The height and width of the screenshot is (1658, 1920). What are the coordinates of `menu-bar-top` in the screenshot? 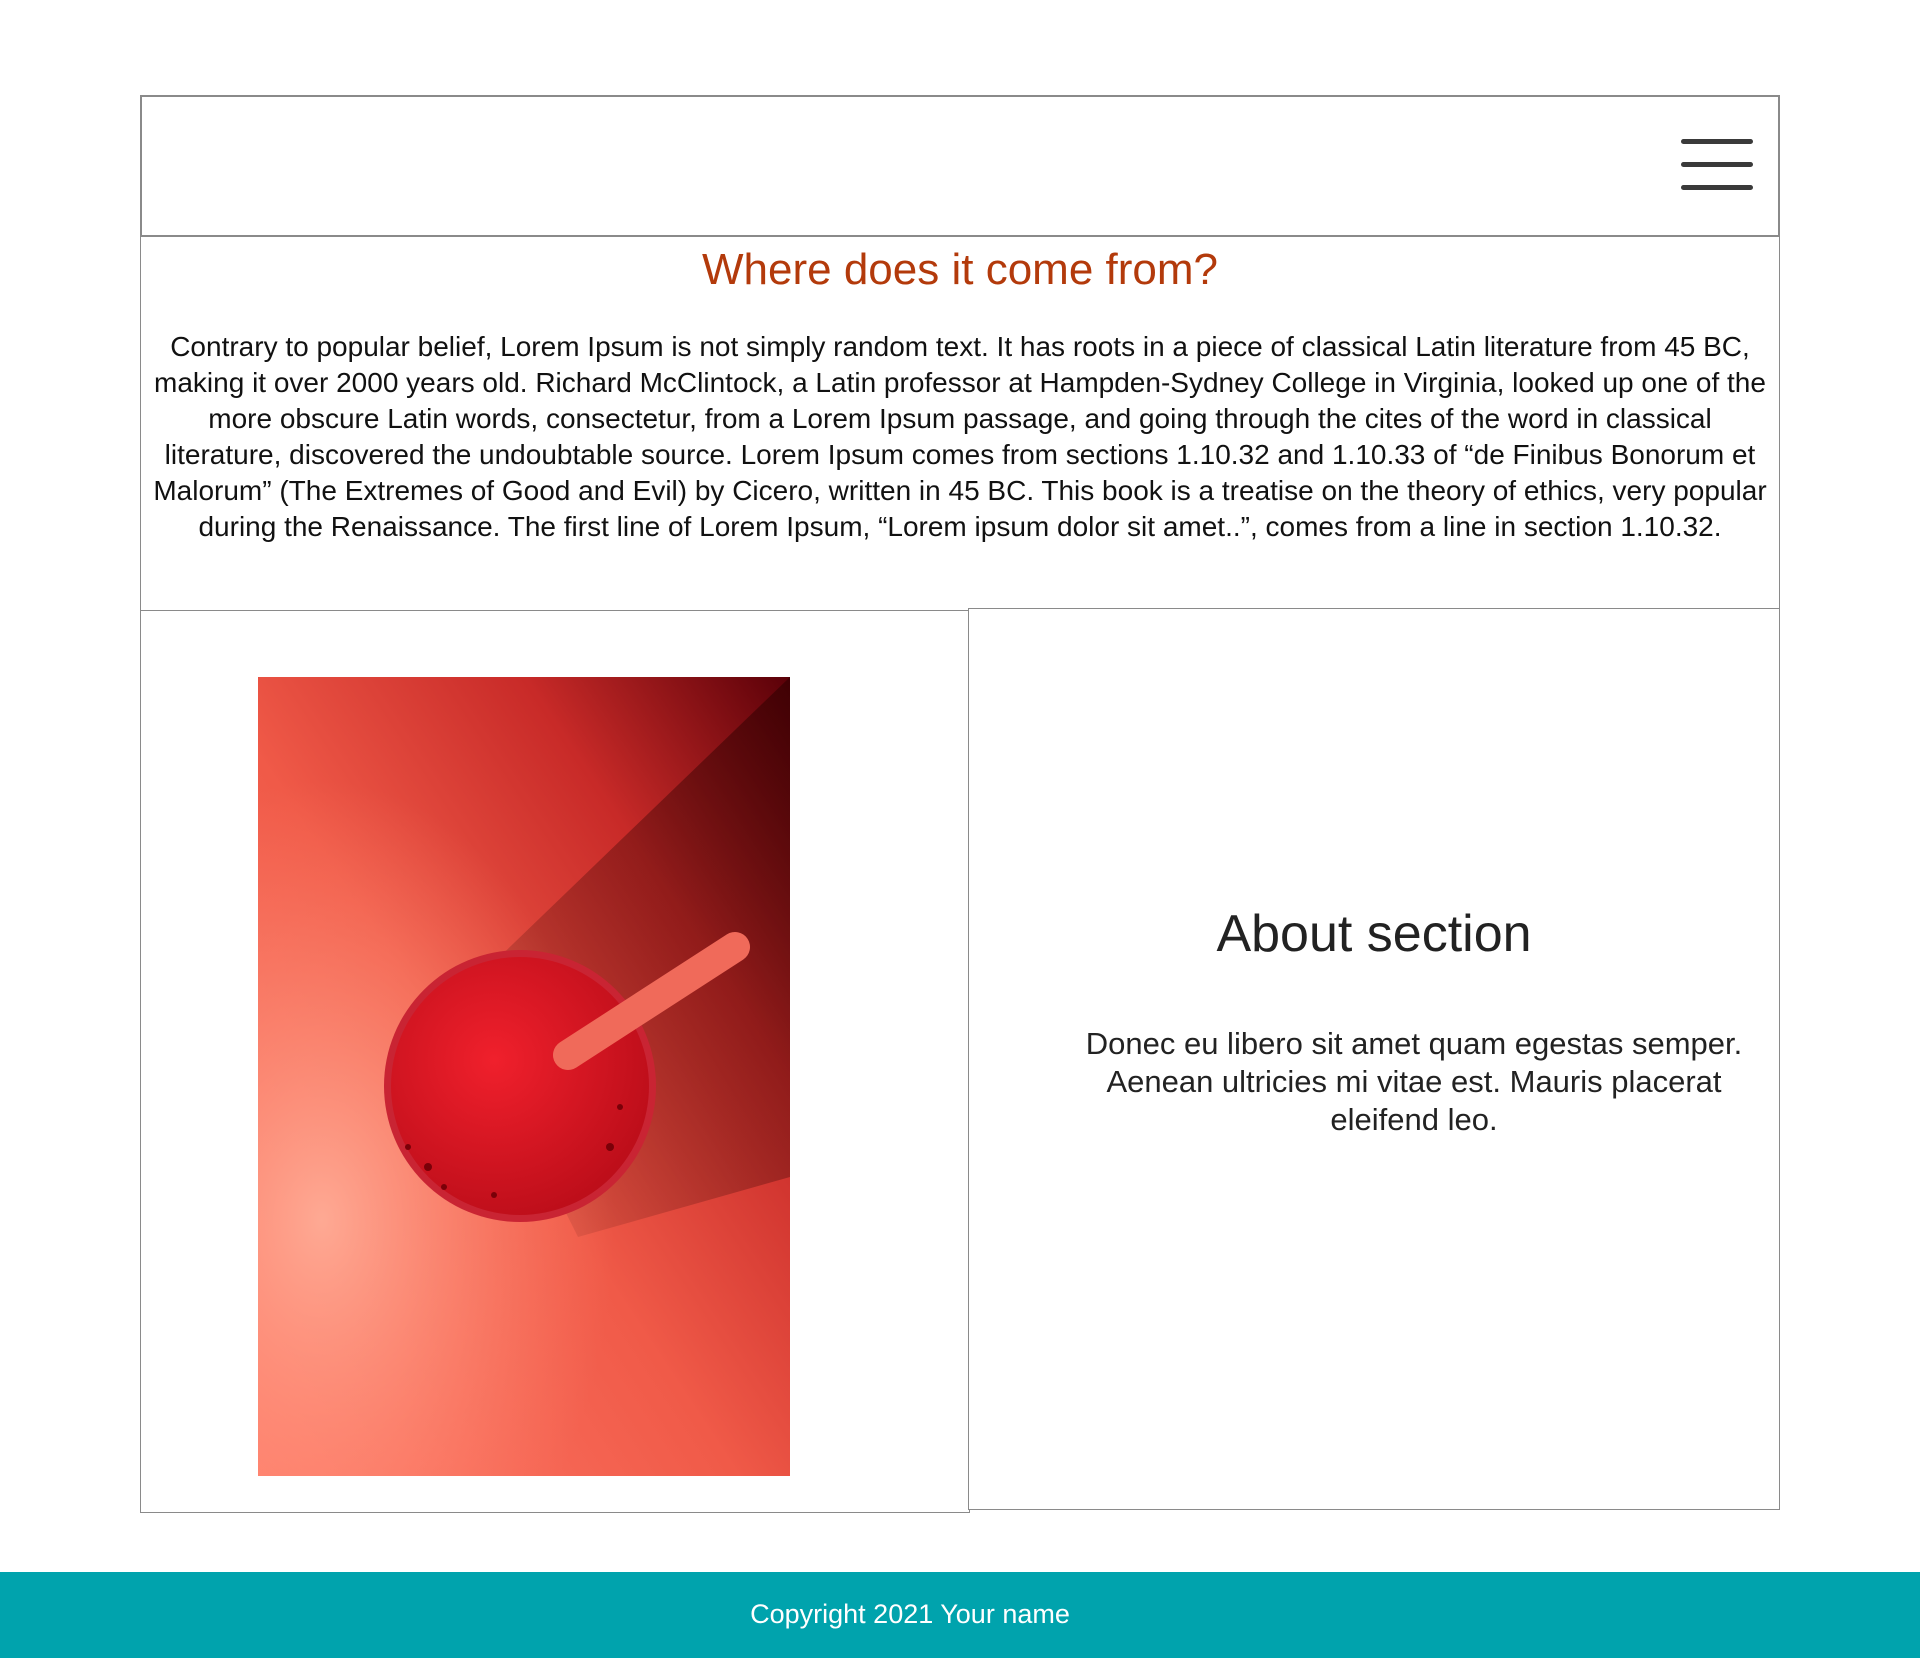 It's located at (1717, 141).